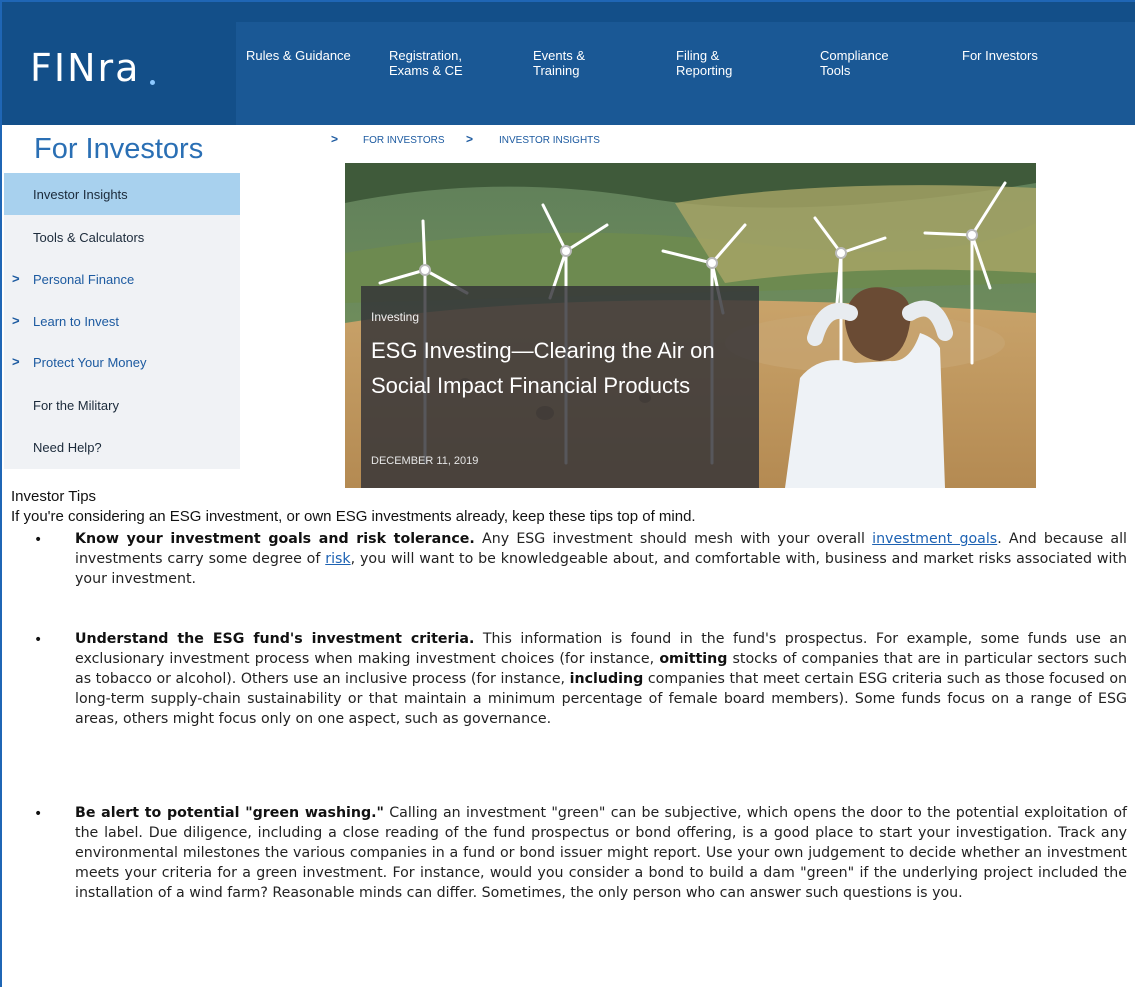 This screenshot has width=1135, height=987. What do you see at coordinates (152, 82) in the screenshot?
I see `logo-dot` at bounding box center [152, 82].